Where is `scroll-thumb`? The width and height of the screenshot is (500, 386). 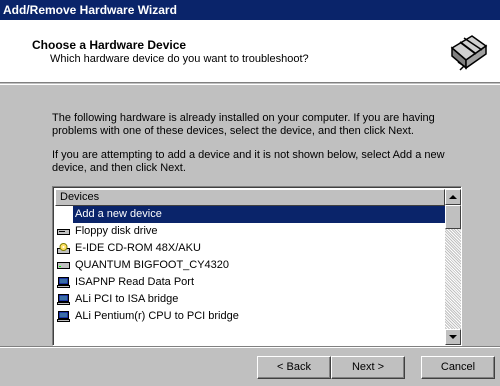
scroll-thumb is located at coordinates (453, 217).